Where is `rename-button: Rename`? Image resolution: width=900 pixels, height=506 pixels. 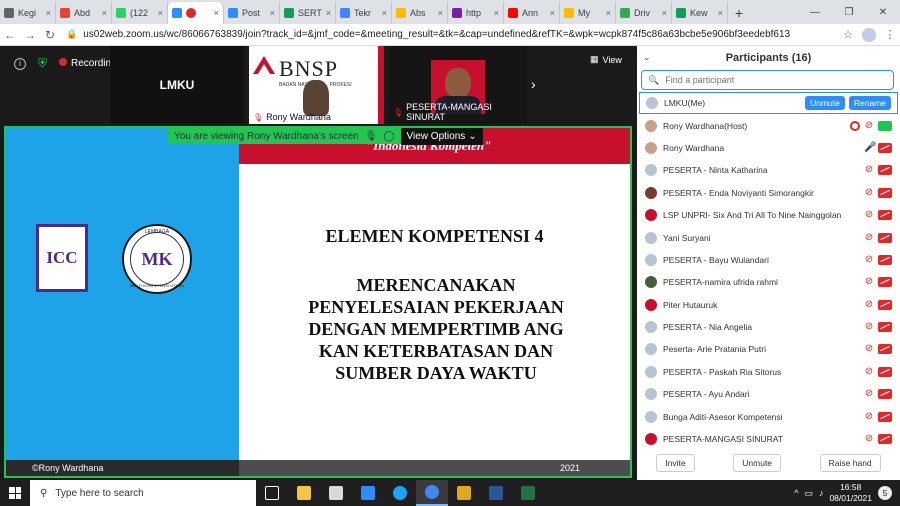
rename-button: Rename is located at coordinates (869, 103).